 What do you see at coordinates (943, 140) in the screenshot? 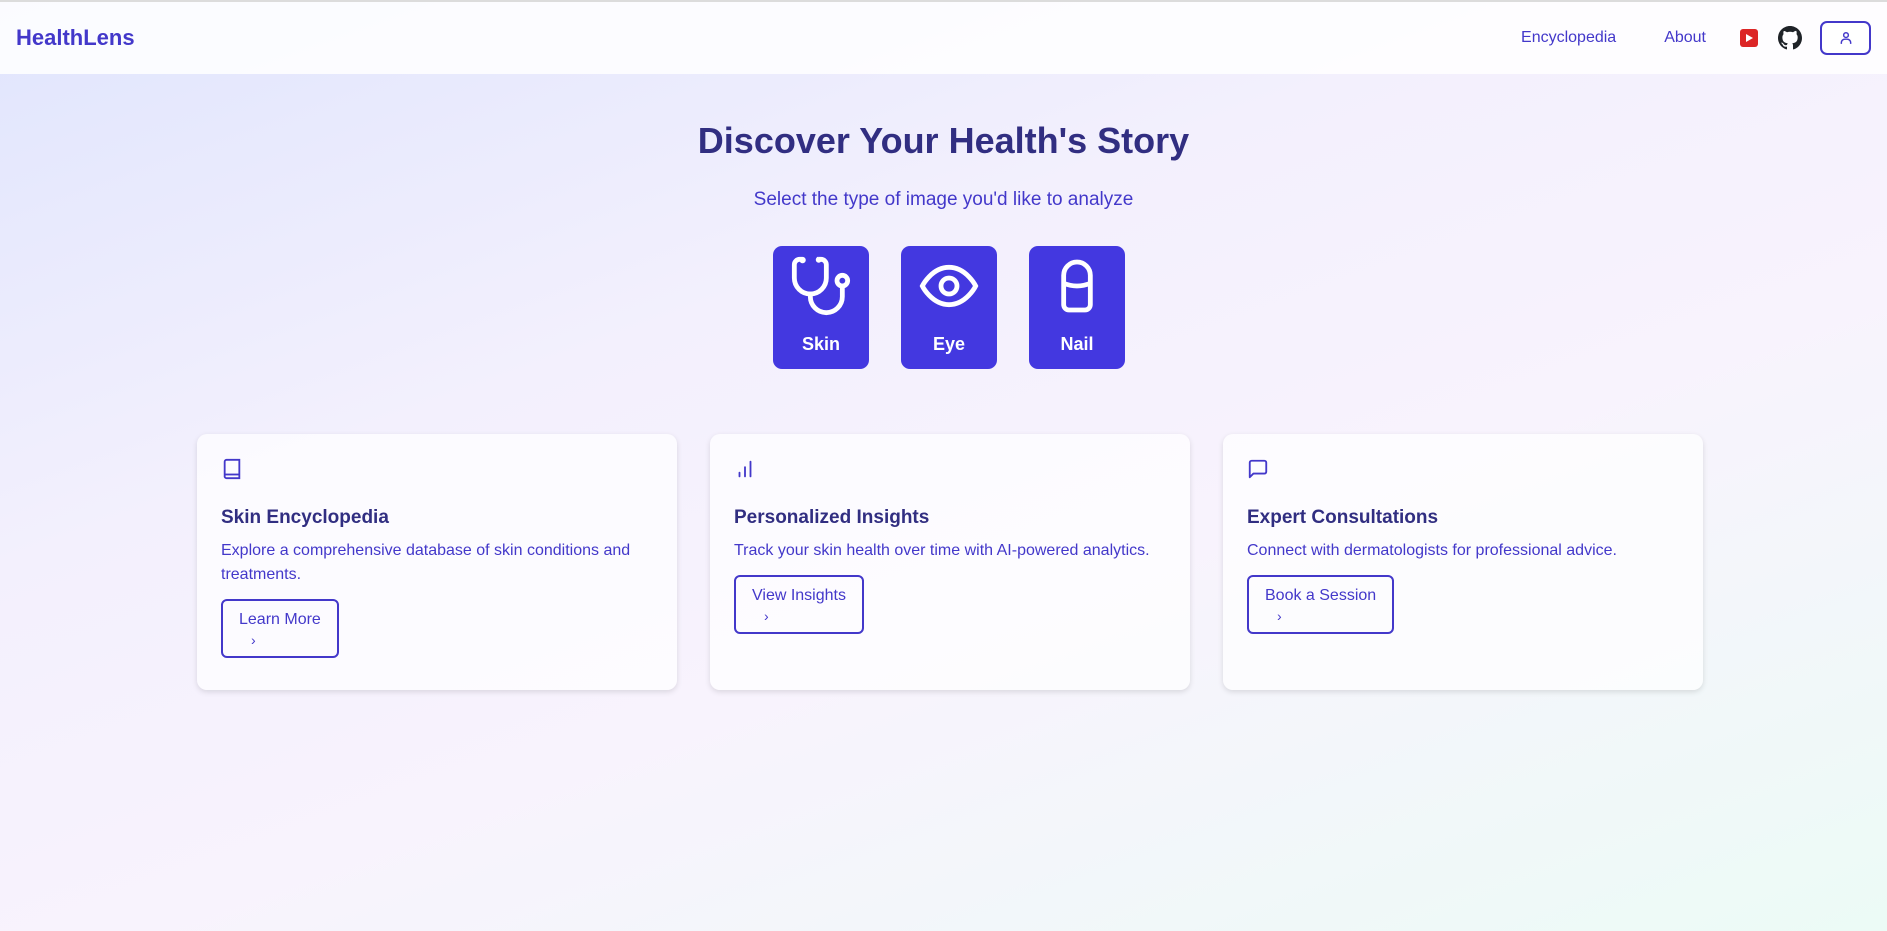
I see `page-title: Discover Your Health's Story` at bounding box center [943, 140].